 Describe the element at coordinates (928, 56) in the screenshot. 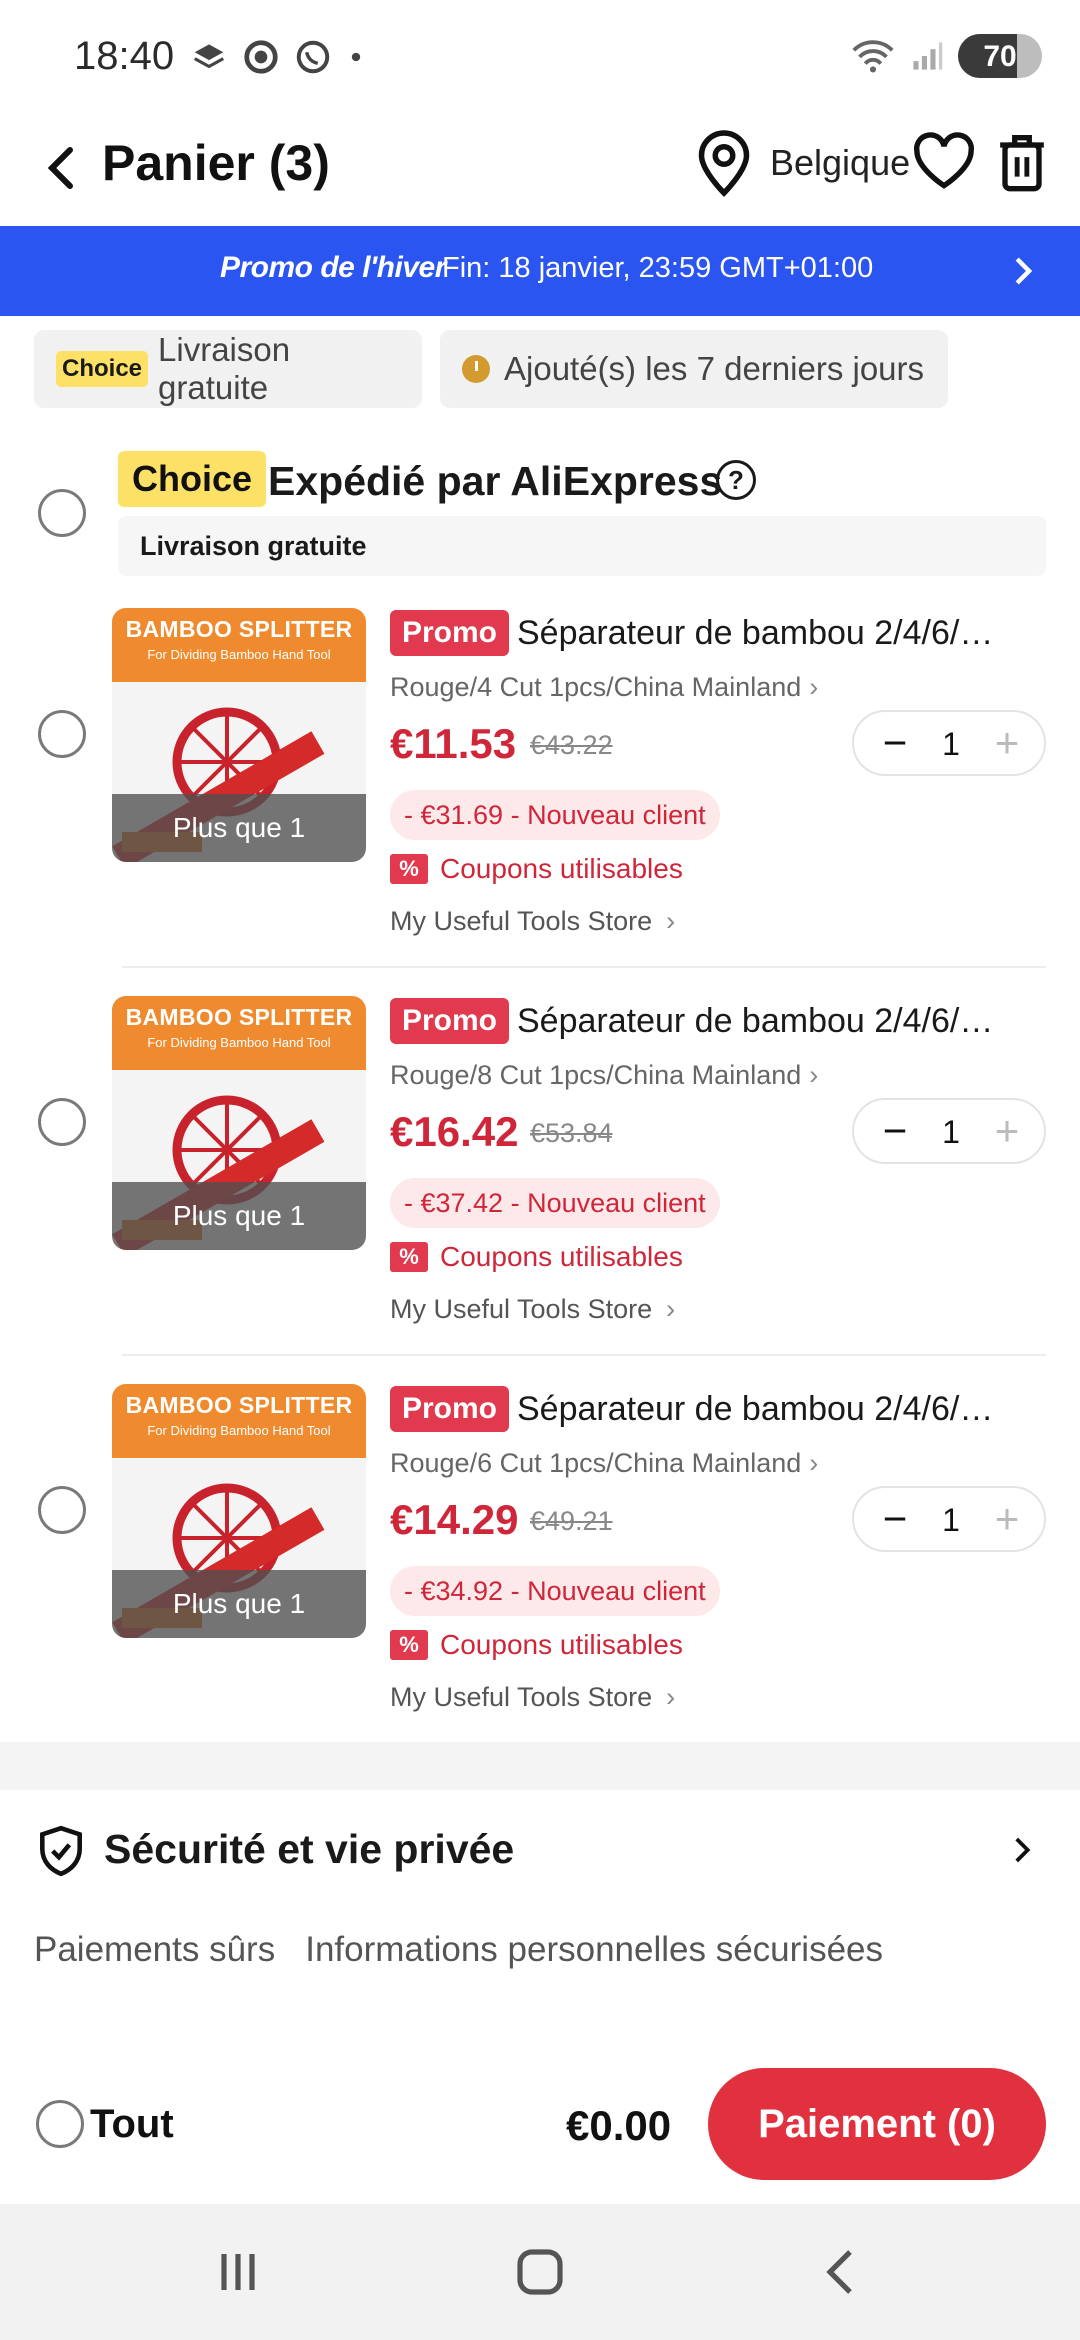

I see `signal-icon` at that location.